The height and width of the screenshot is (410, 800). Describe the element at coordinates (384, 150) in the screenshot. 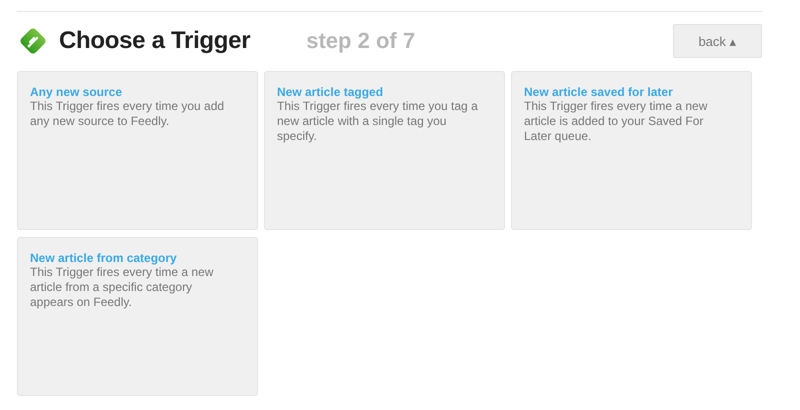

I see `trigger-card: New article tagged This Trigger fires every time you tag a new article with a single tag you specify.` at that location.